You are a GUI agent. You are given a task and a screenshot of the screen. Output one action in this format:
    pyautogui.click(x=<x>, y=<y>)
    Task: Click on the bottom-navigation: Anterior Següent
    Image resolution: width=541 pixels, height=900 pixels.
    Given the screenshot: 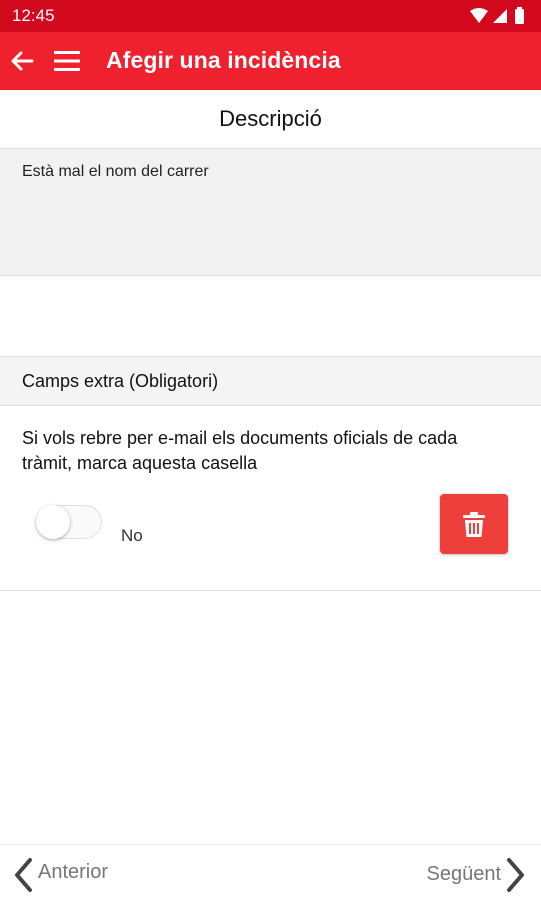 What is the action you would take?
    pyautogui.click(x=270, y=872)
    